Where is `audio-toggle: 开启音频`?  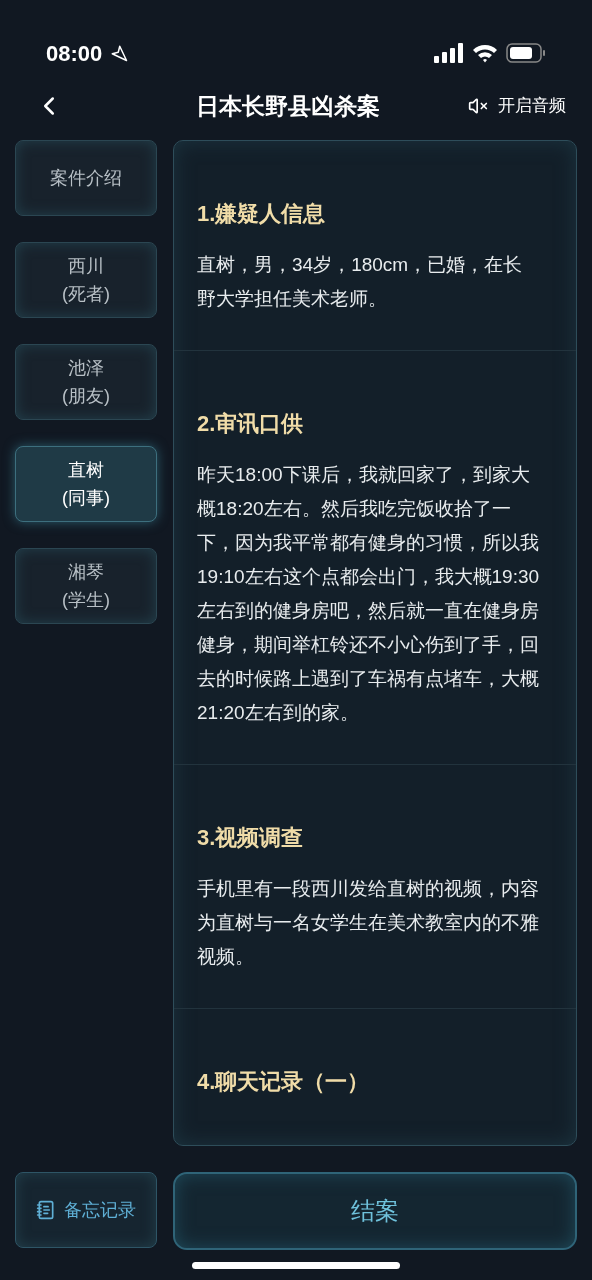
audio-toggle: 开启音频 is located at coordinates (517, 106).